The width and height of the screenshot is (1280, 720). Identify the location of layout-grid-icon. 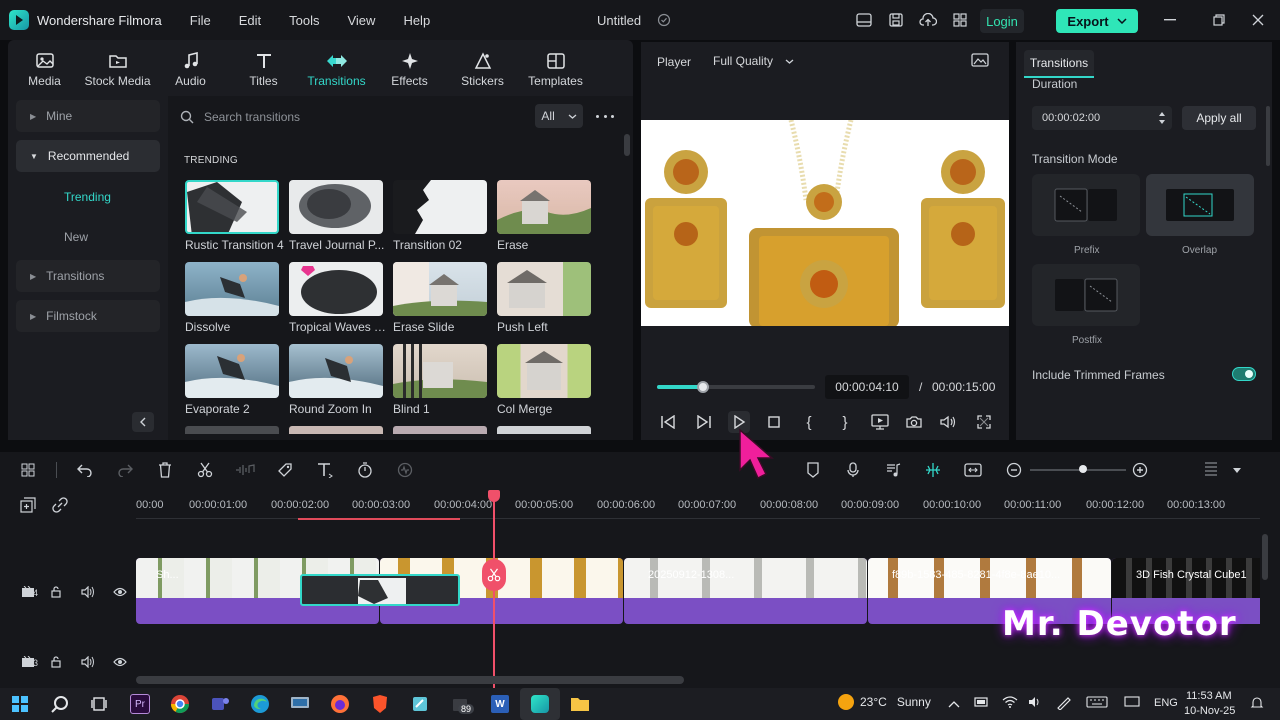
(28, 470).